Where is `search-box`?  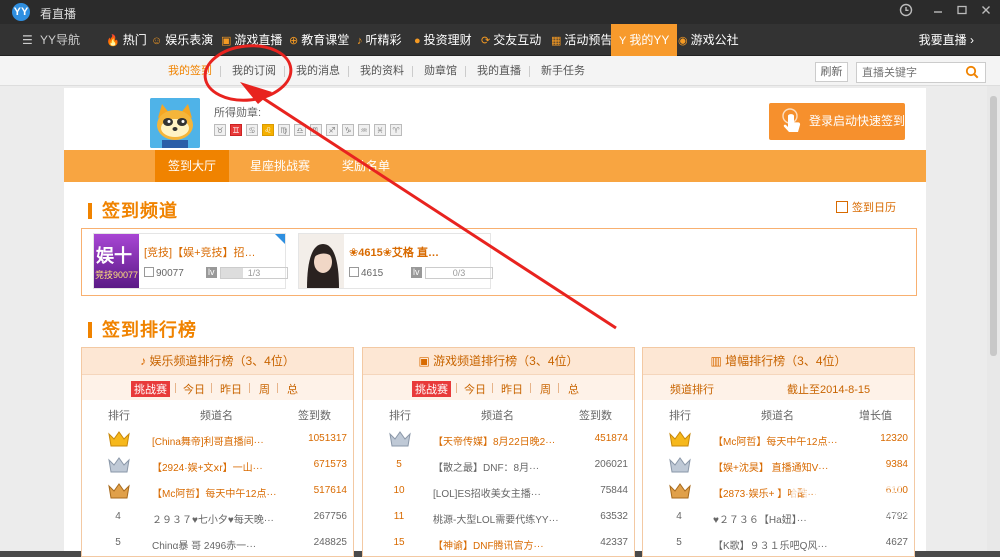 search-box is located at coordinates (921, 72).